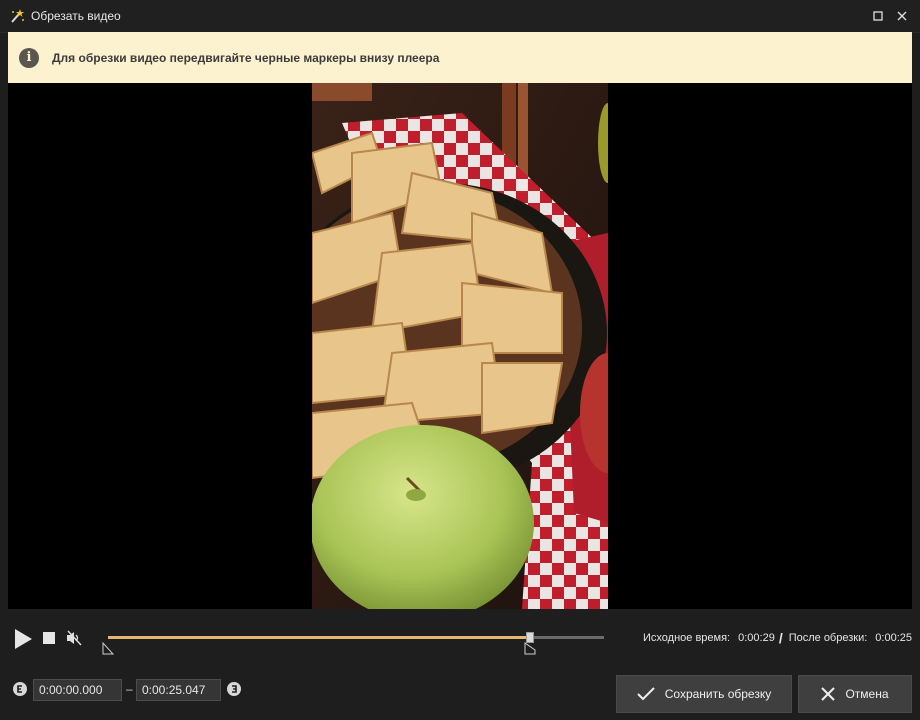 The image size is (920, 720). Describe the element at coordinates (756, 638) in the screenshot. I see `source-time-value: 0:00:29` at that location.